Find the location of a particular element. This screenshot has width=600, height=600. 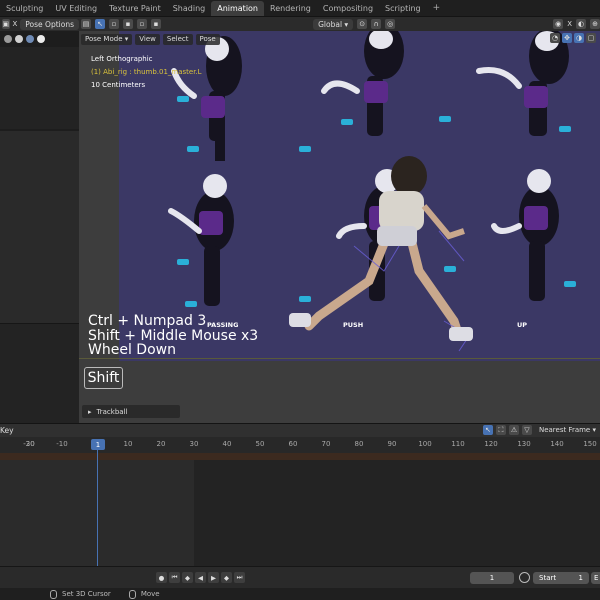

pivot-point-icon: ⊙ is located at coordinates (362, 24).